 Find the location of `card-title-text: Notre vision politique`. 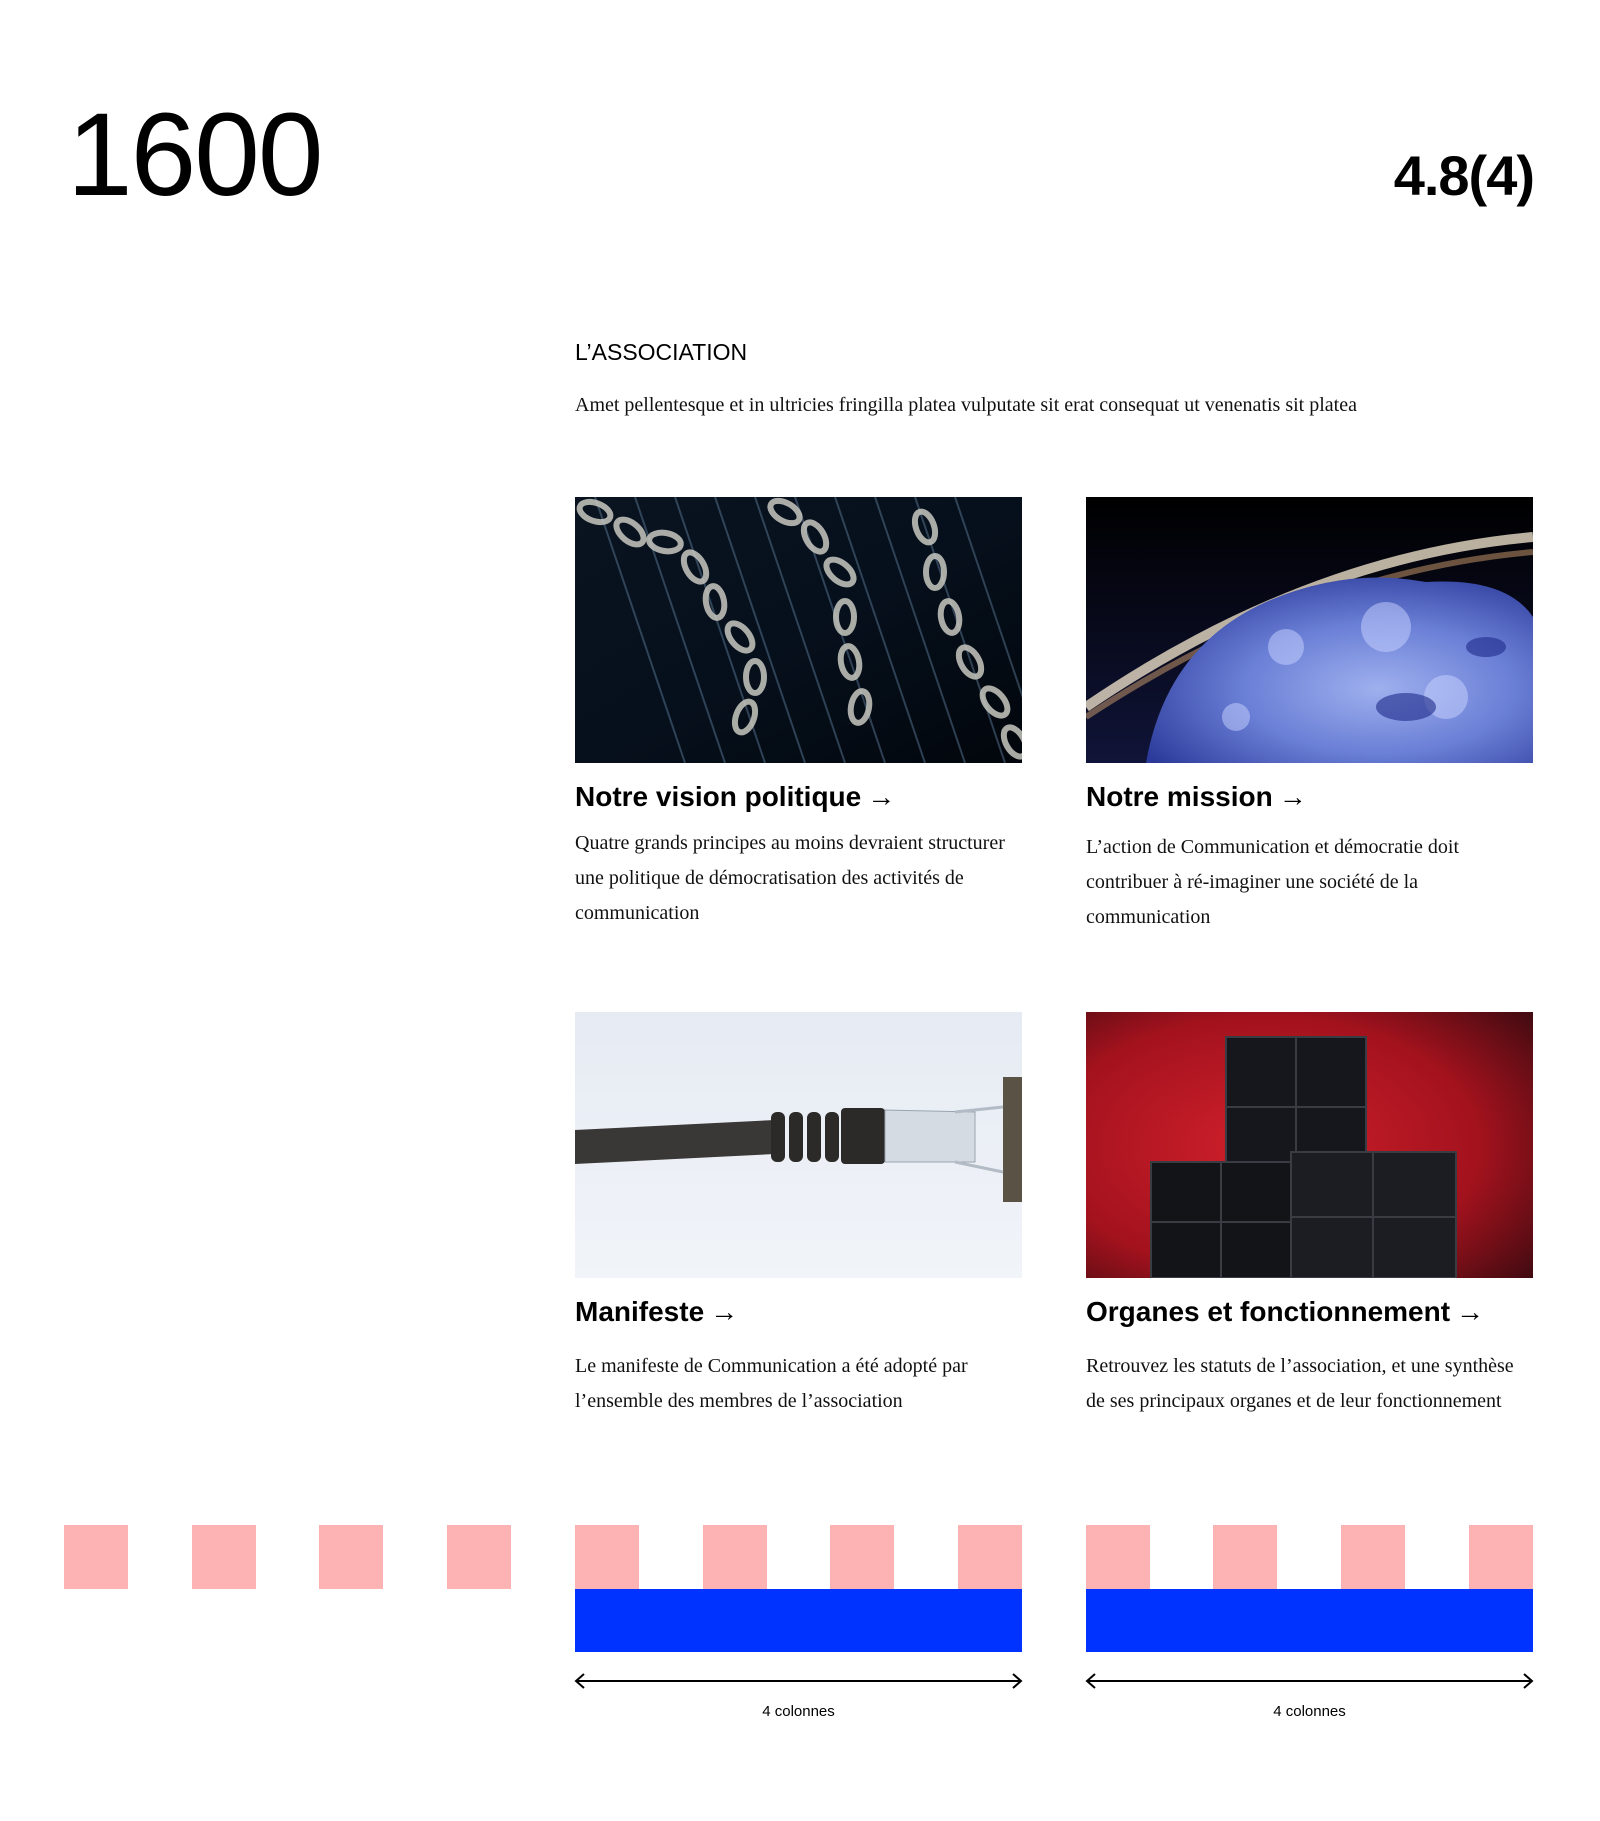

card-title-text: Notre vision politique is located at coordinates (718, 796).